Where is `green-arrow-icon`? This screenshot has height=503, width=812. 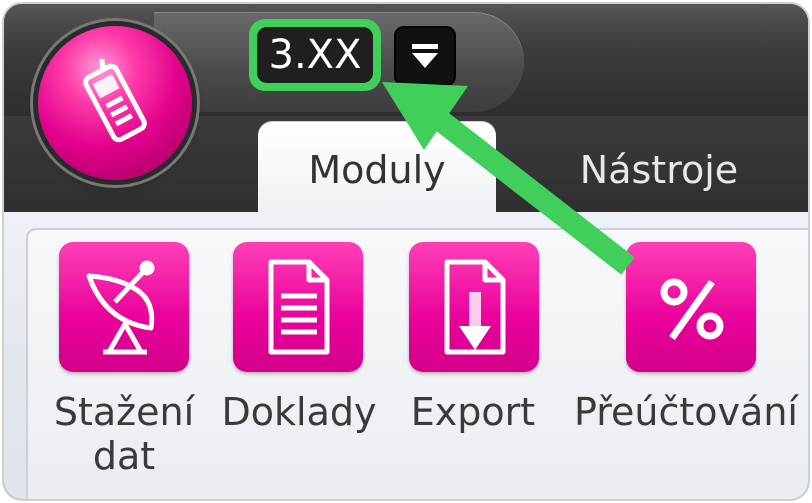
green-arrow-icon is located at coordinates (508, 178).